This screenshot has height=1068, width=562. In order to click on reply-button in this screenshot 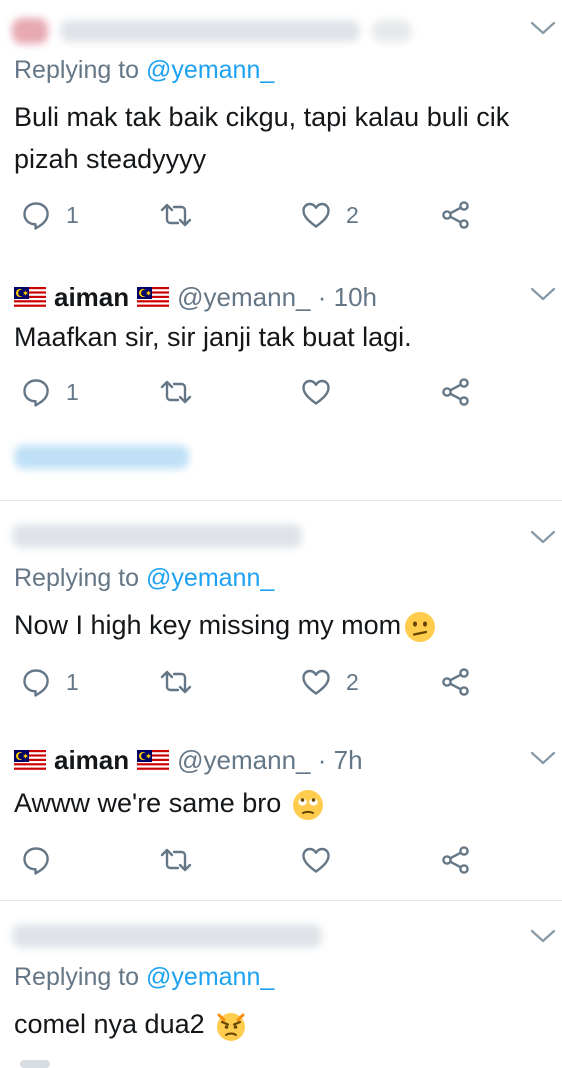, I will do `click(36, 860)`.